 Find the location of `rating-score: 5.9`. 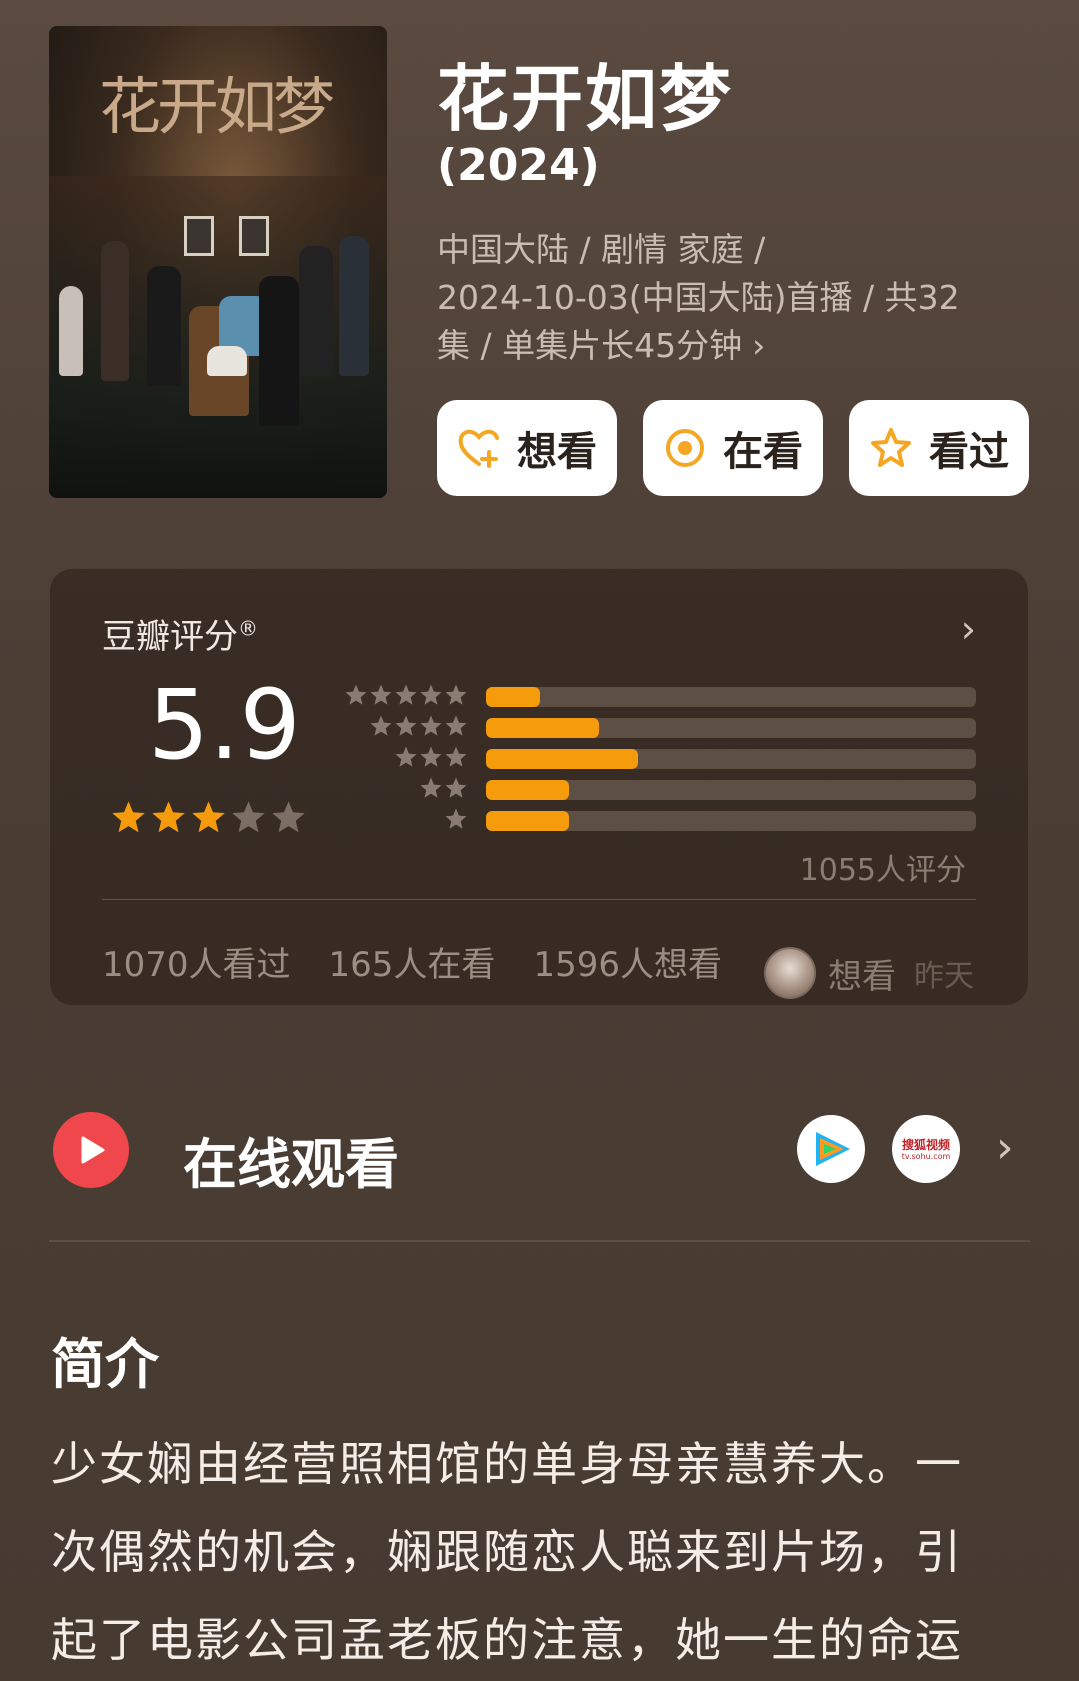

rating-score: 5.9 is located at coordinates (224, 725).